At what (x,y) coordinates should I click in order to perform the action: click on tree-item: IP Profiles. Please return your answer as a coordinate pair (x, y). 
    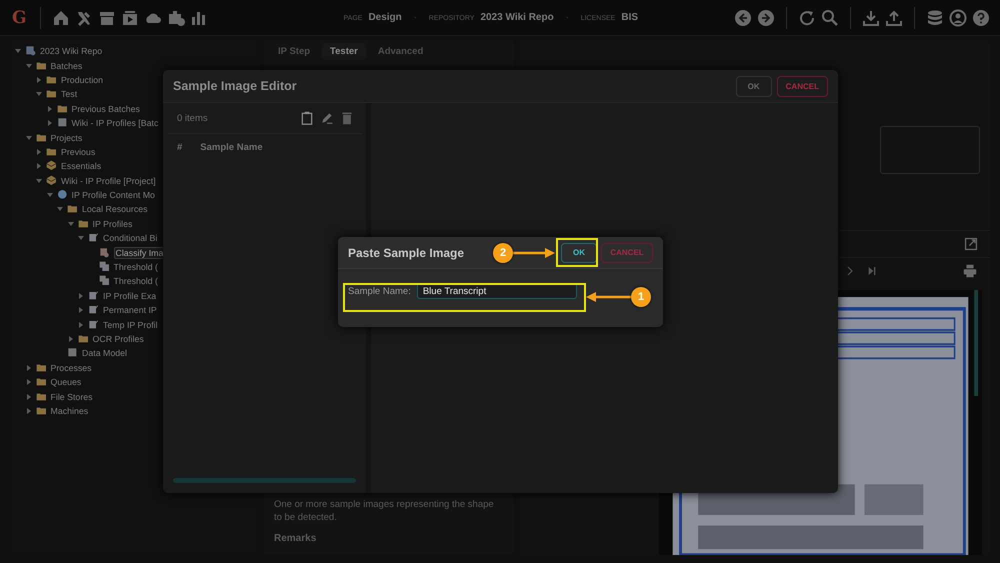
    Looking at the image, I should click on (73, 224).